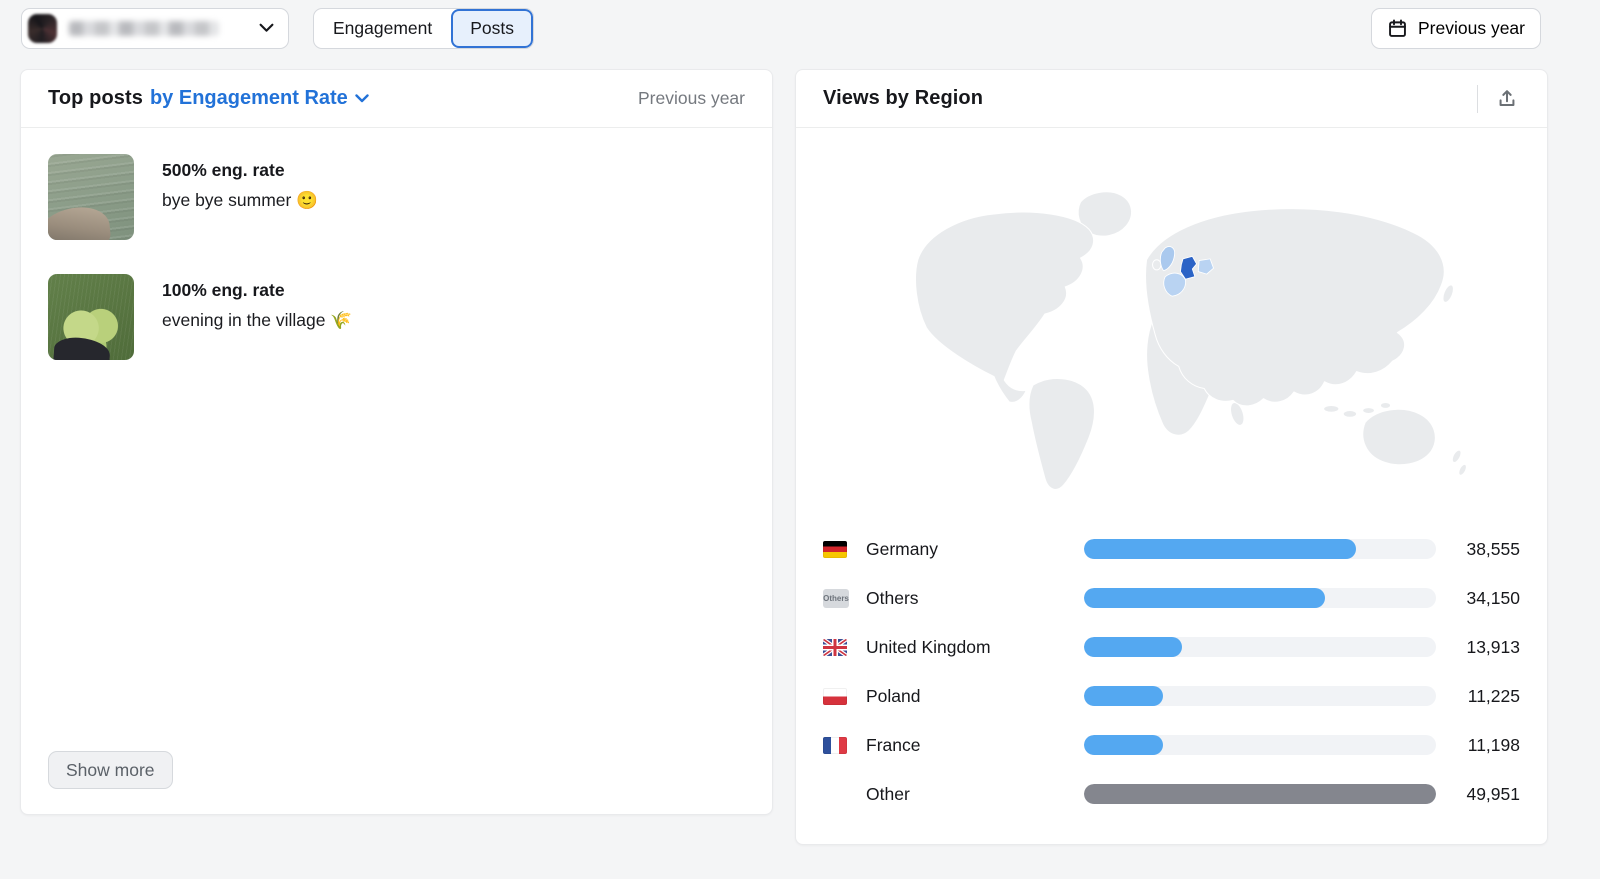 This screenshot has width=1600, height=879. Describe the element at coordinates (928, 646) in the screenshot. I see `region-label: United Kingdom` at that location.